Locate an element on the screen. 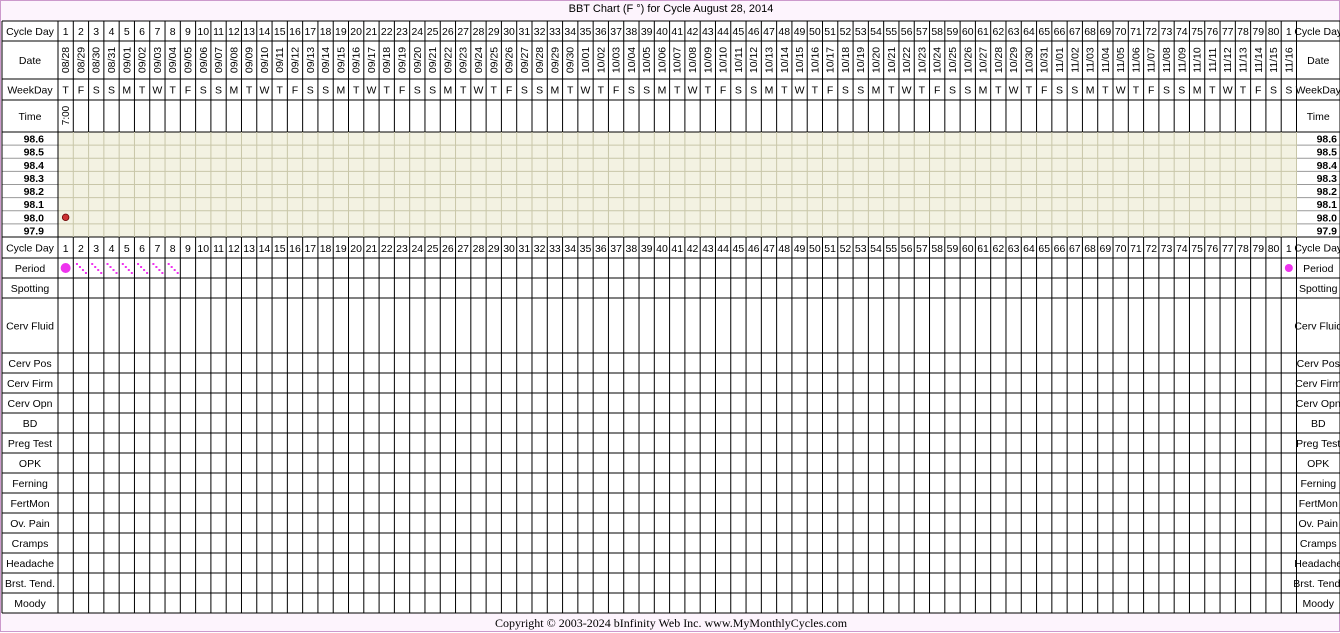 The height and width of the screenshot is (633, 1340). date-label: 11/04 is located at coordinates (1106, 60).